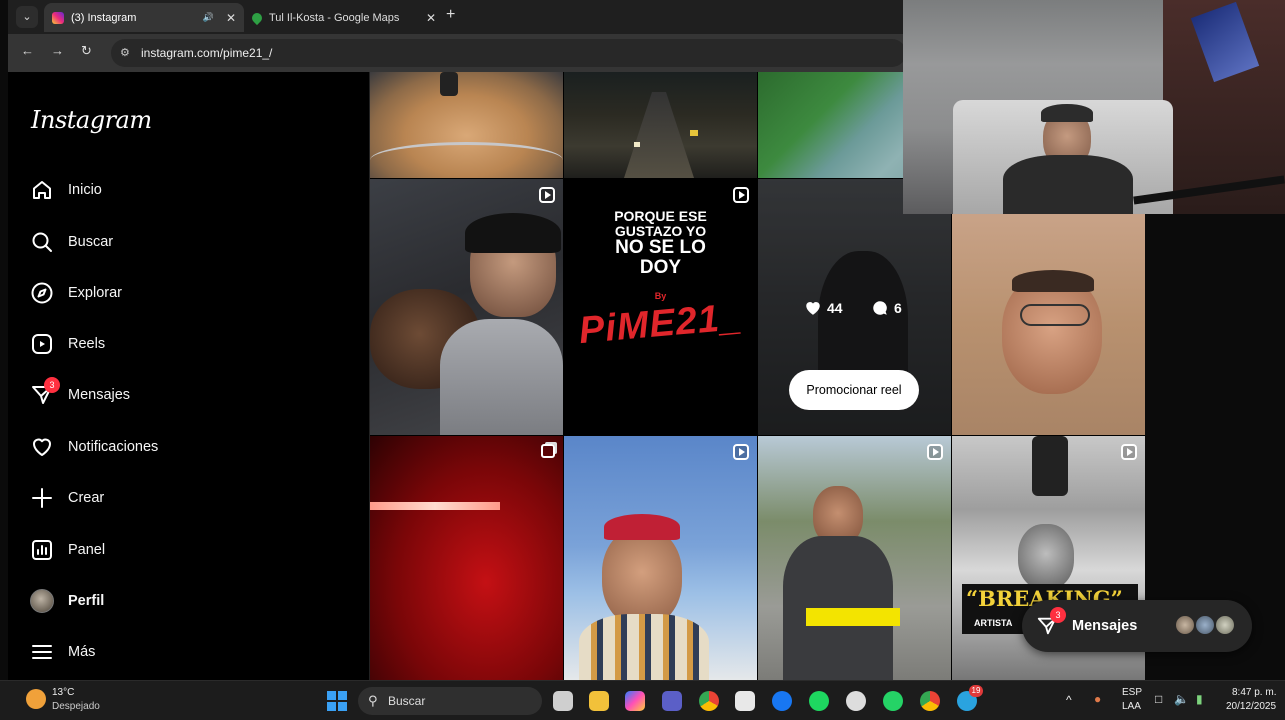 The width and height of the screenshot is (1285, 720). I want to click on volume-icon: 🔈, so click(1181, 699).